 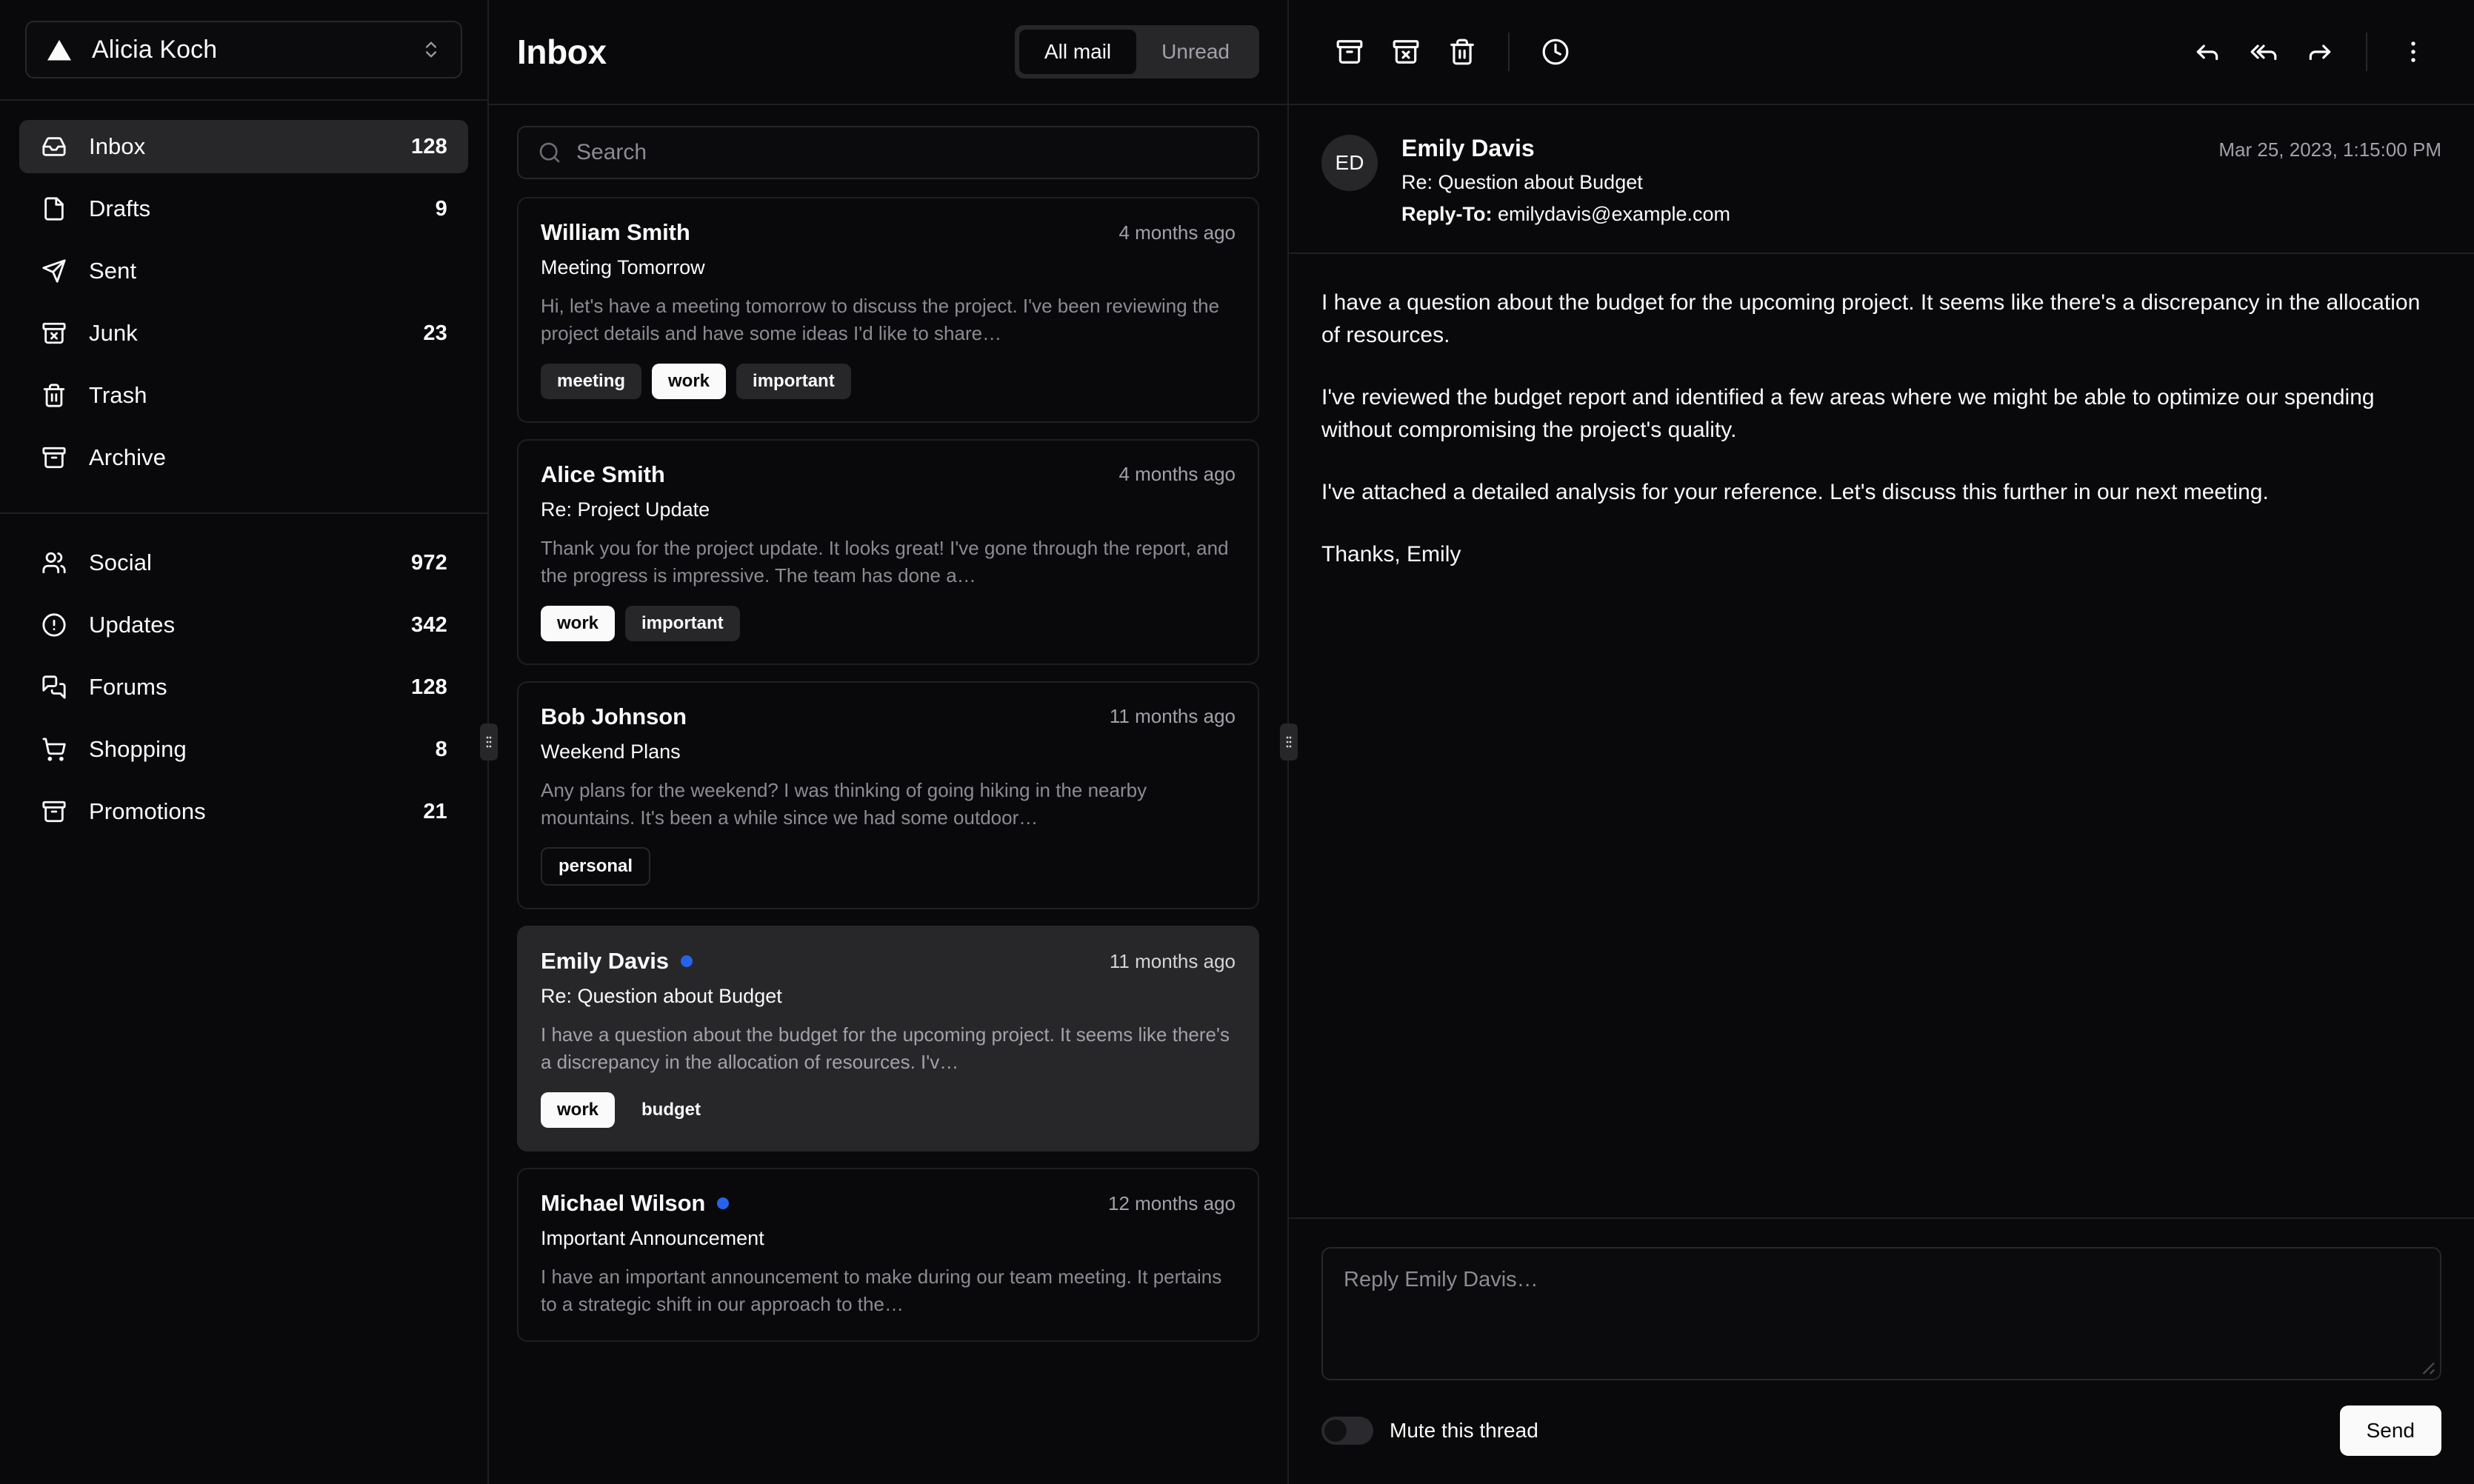 What do you see at coordinates (244, 208) in the screenshot?
I see `sidebar-item-drafts: Drafts 9` at bounding box center [244, 208].